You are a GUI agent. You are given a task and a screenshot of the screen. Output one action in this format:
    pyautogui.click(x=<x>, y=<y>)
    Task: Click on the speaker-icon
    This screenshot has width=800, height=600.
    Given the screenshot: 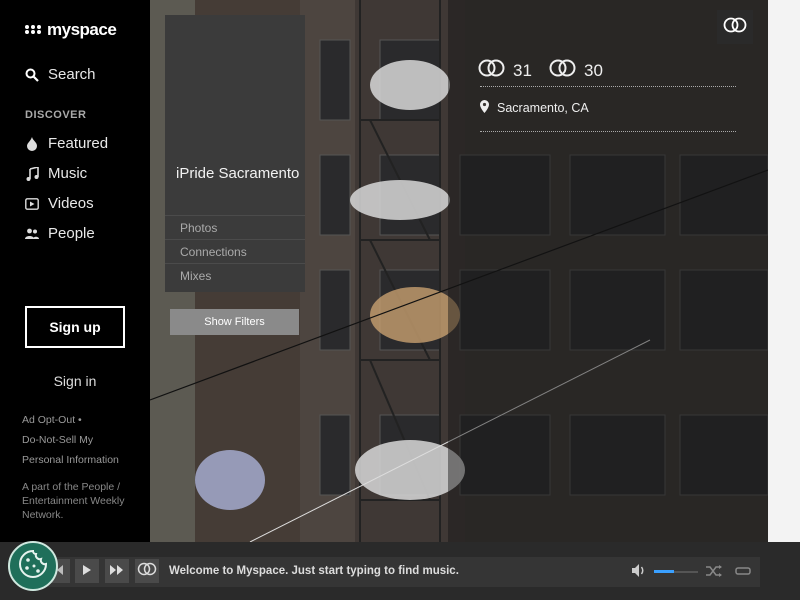 What is the action you would take?
    pyautogui.click(x=639, y=573)
    